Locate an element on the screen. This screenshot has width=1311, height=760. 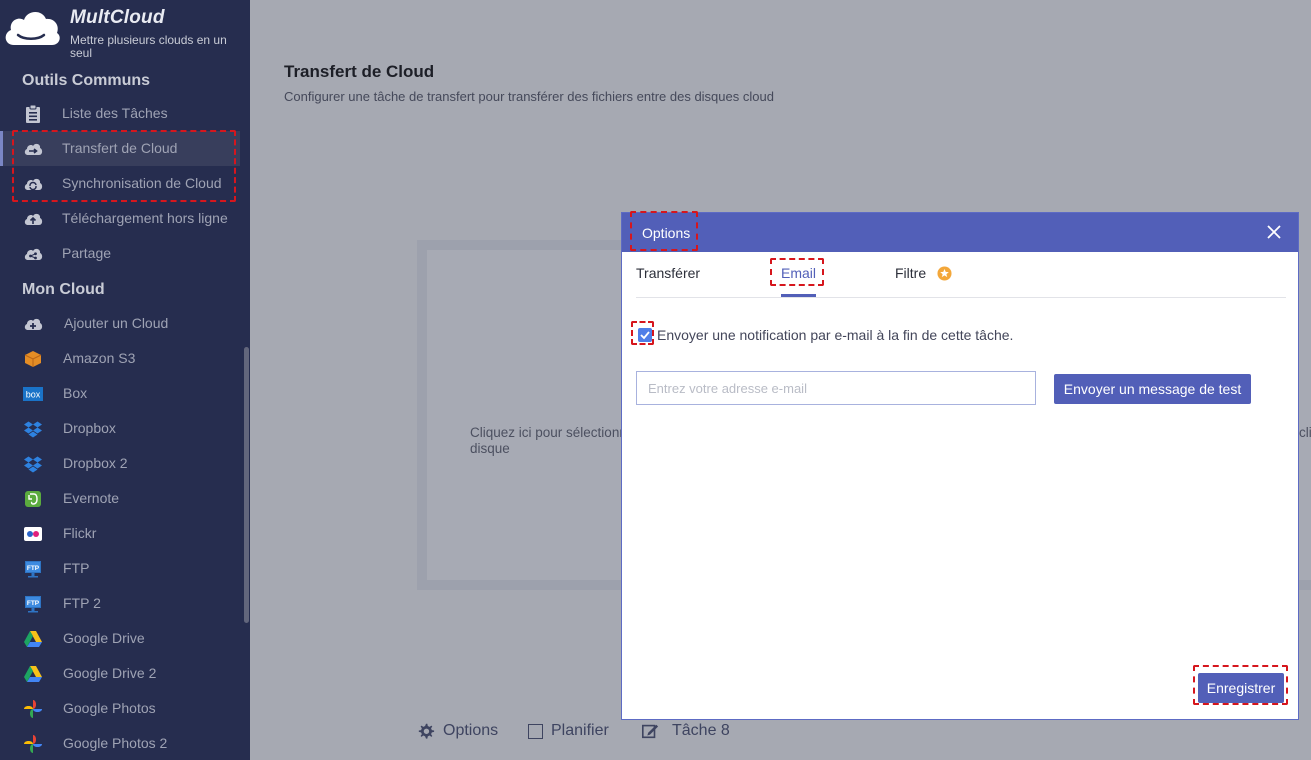
premium-star-icon is located at coordinates (944, 273).